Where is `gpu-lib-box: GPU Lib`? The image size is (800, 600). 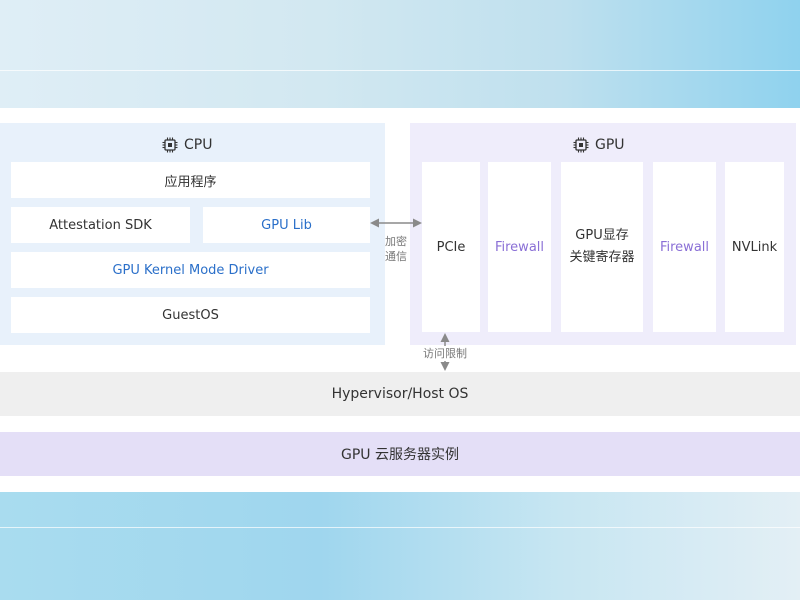 gpu-lib-box: GPU Lib is located at coordinates (286, 225).